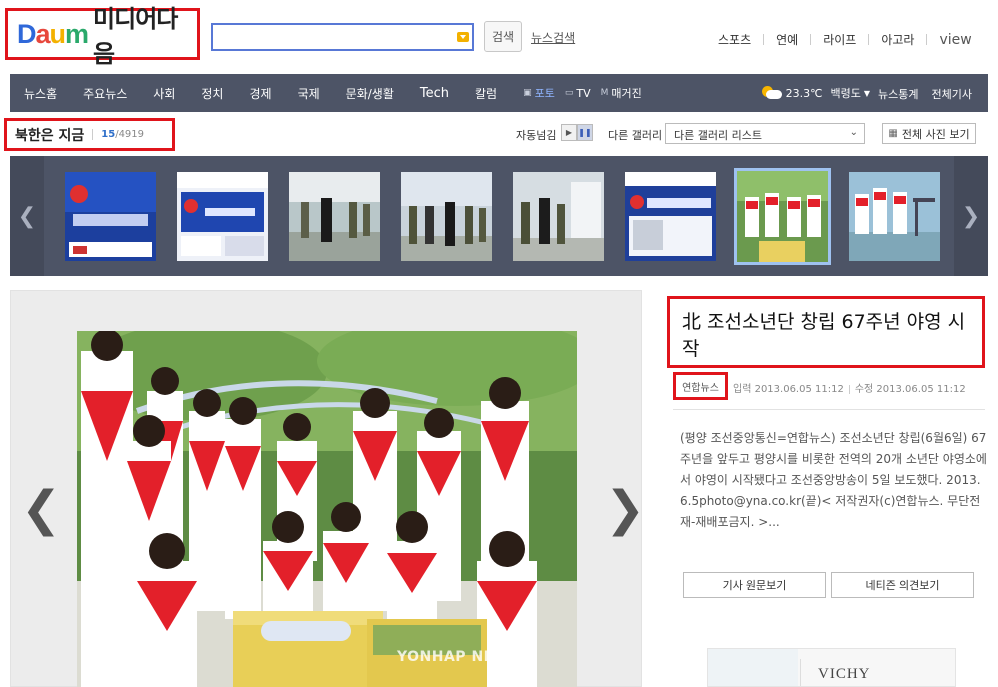 Image resolution: width=998 pixels, height=687 pixels. Describe the element at coordinates (110, 216) in the screenshot. I see `thumb-kctv-screen` at that location.